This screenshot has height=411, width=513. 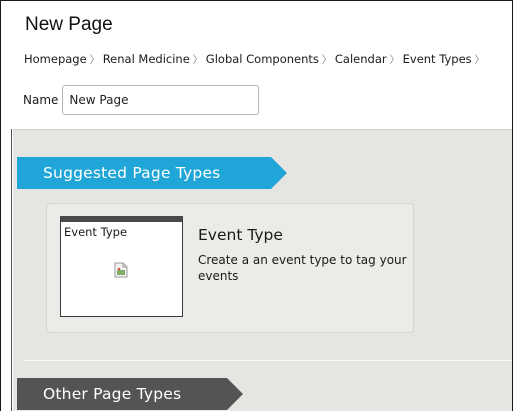 I want to click on content-left-border, so click(x=11, y=270).